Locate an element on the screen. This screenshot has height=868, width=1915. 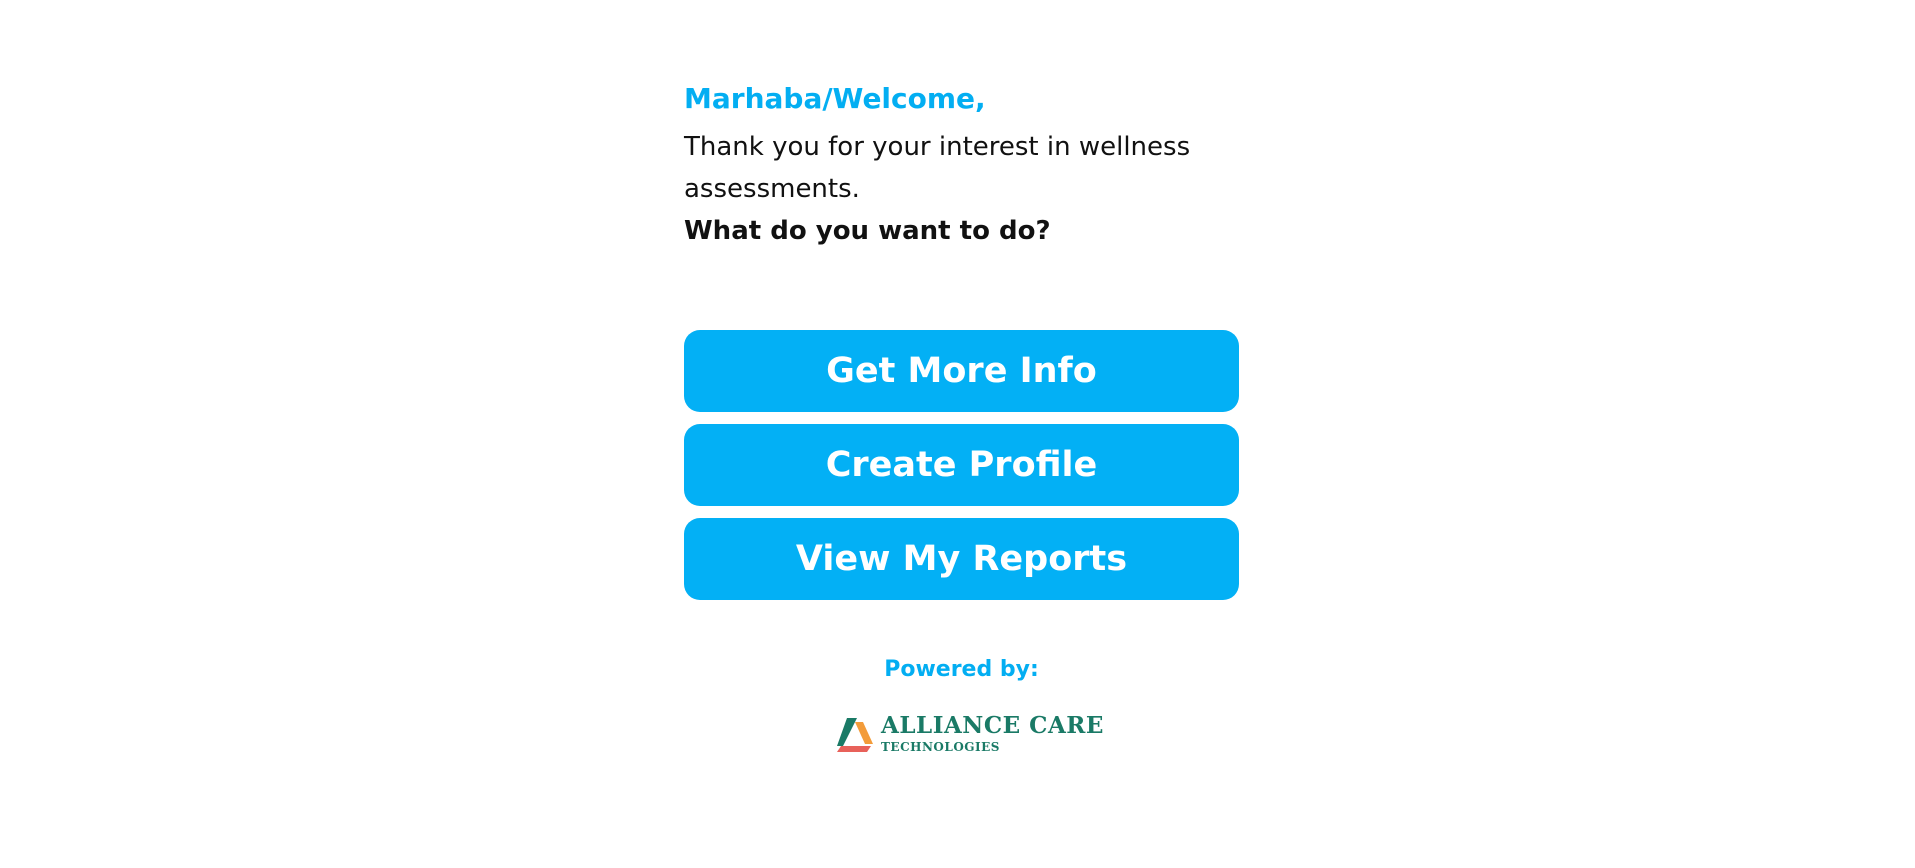
get-more-info-button: Get More Info is located at coordinates (961, 371).